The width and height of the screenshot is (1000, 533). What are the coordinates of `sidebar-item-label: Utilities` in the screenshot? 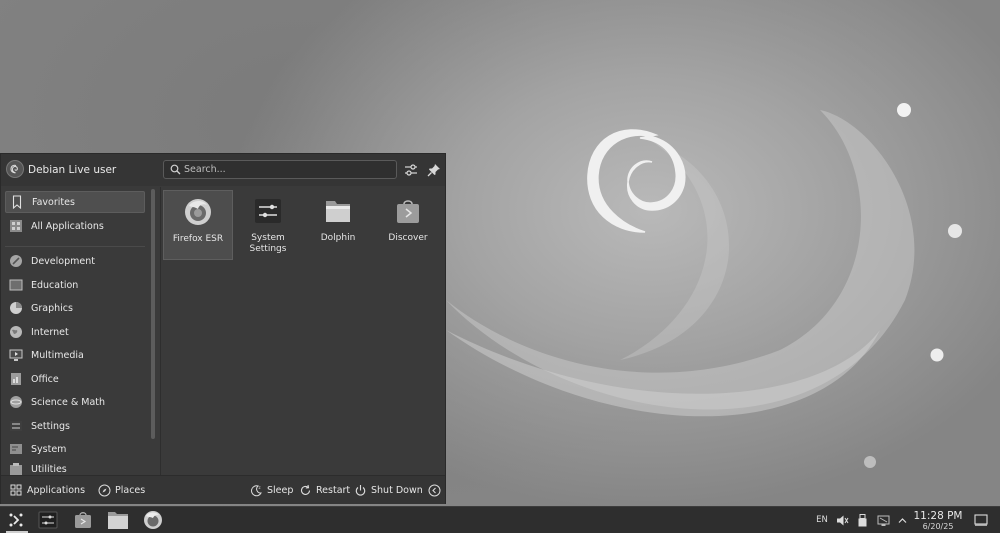 It's located at (49, 469).